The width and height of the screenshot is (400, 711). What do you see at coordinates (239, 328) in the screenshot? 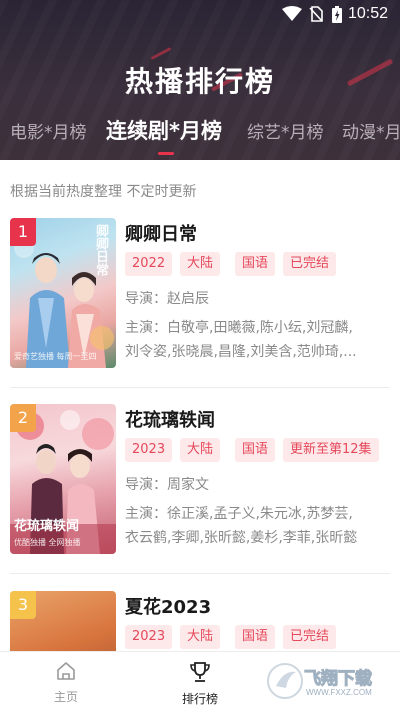
I see `cast-line: 主演：白敬亭,田曦薇,陈小纭,刘冠麟,` at bounding box center [239, 328].